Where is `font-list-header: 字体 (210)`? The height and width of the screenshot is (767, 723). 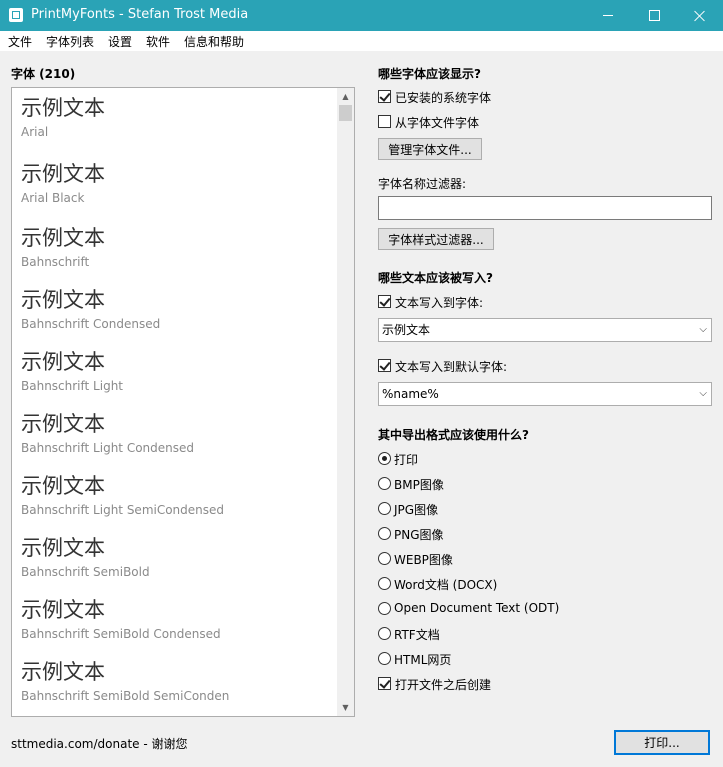 font-list-header: 字体 (210) is located at coordinates (43, 74).